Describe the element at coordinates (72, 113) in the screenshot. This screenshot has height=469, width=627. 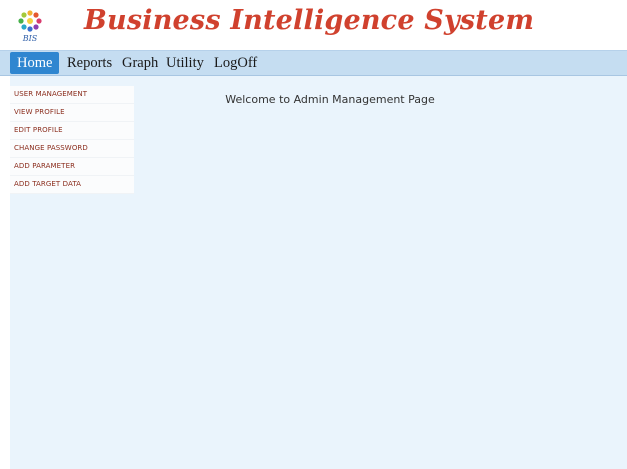
I see `sidebar-item-view-profile: VIEW PROFILE` at that location.